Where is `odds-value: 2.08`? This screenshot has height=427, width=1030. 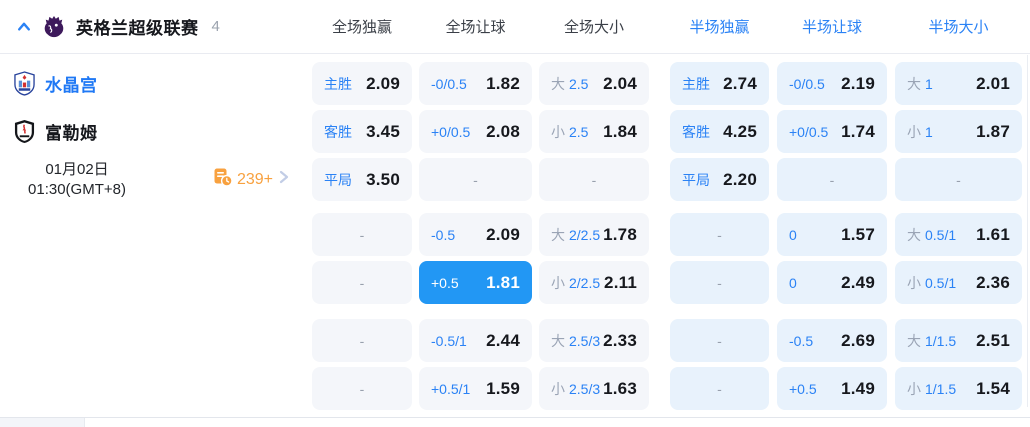 odds-value: 2.08 is located at coordinates (503, 131).